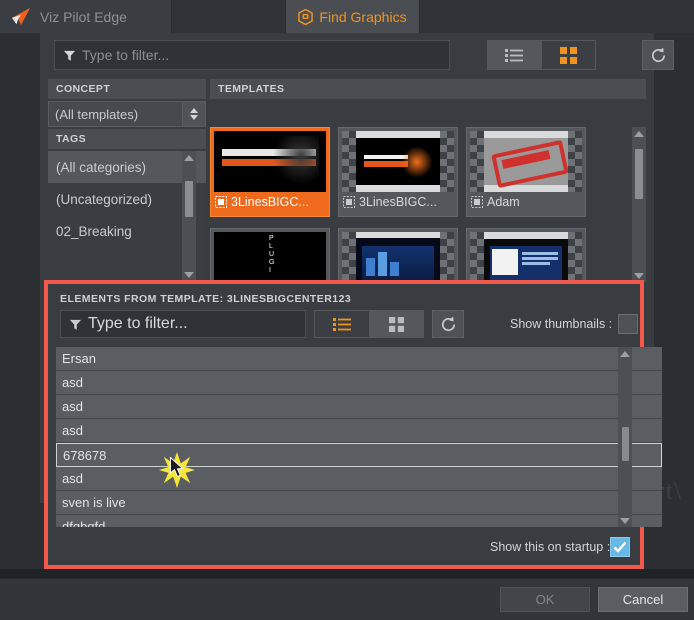 Image resolution: width=694 pixels, height=620 pixels. I want to click on tag-label: (Uncategorized), so click(104, 199).